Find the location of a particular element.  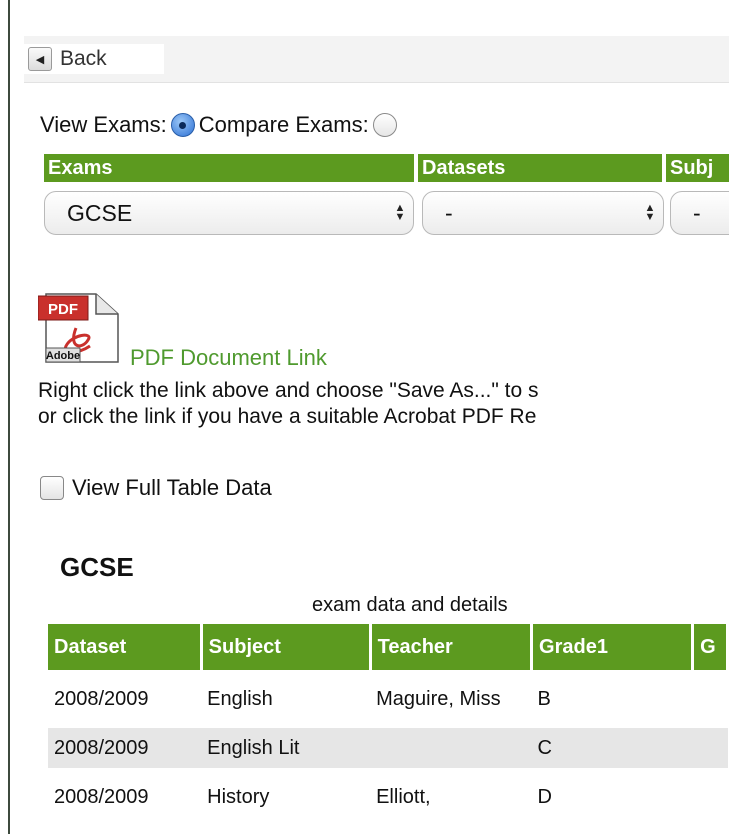

datasets-select: - ▲ ▼ is located at coordinates (543, 213).